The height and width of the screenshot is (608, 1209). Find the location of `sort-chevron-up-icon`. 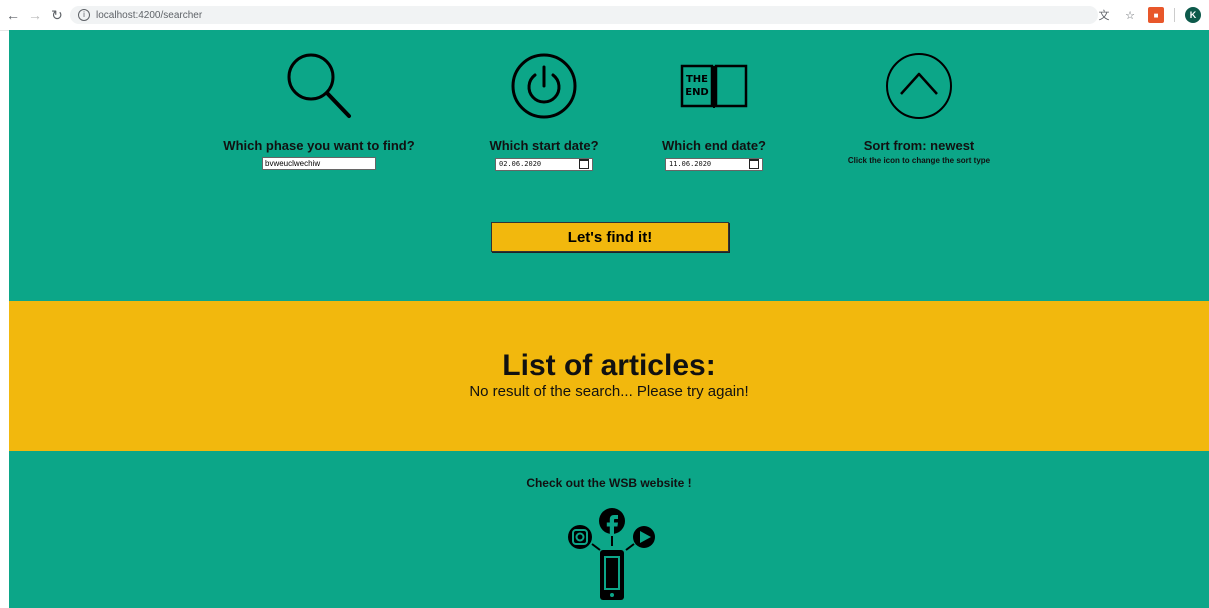

sort-chevron-up-icon is located at coordinates (919, 86).